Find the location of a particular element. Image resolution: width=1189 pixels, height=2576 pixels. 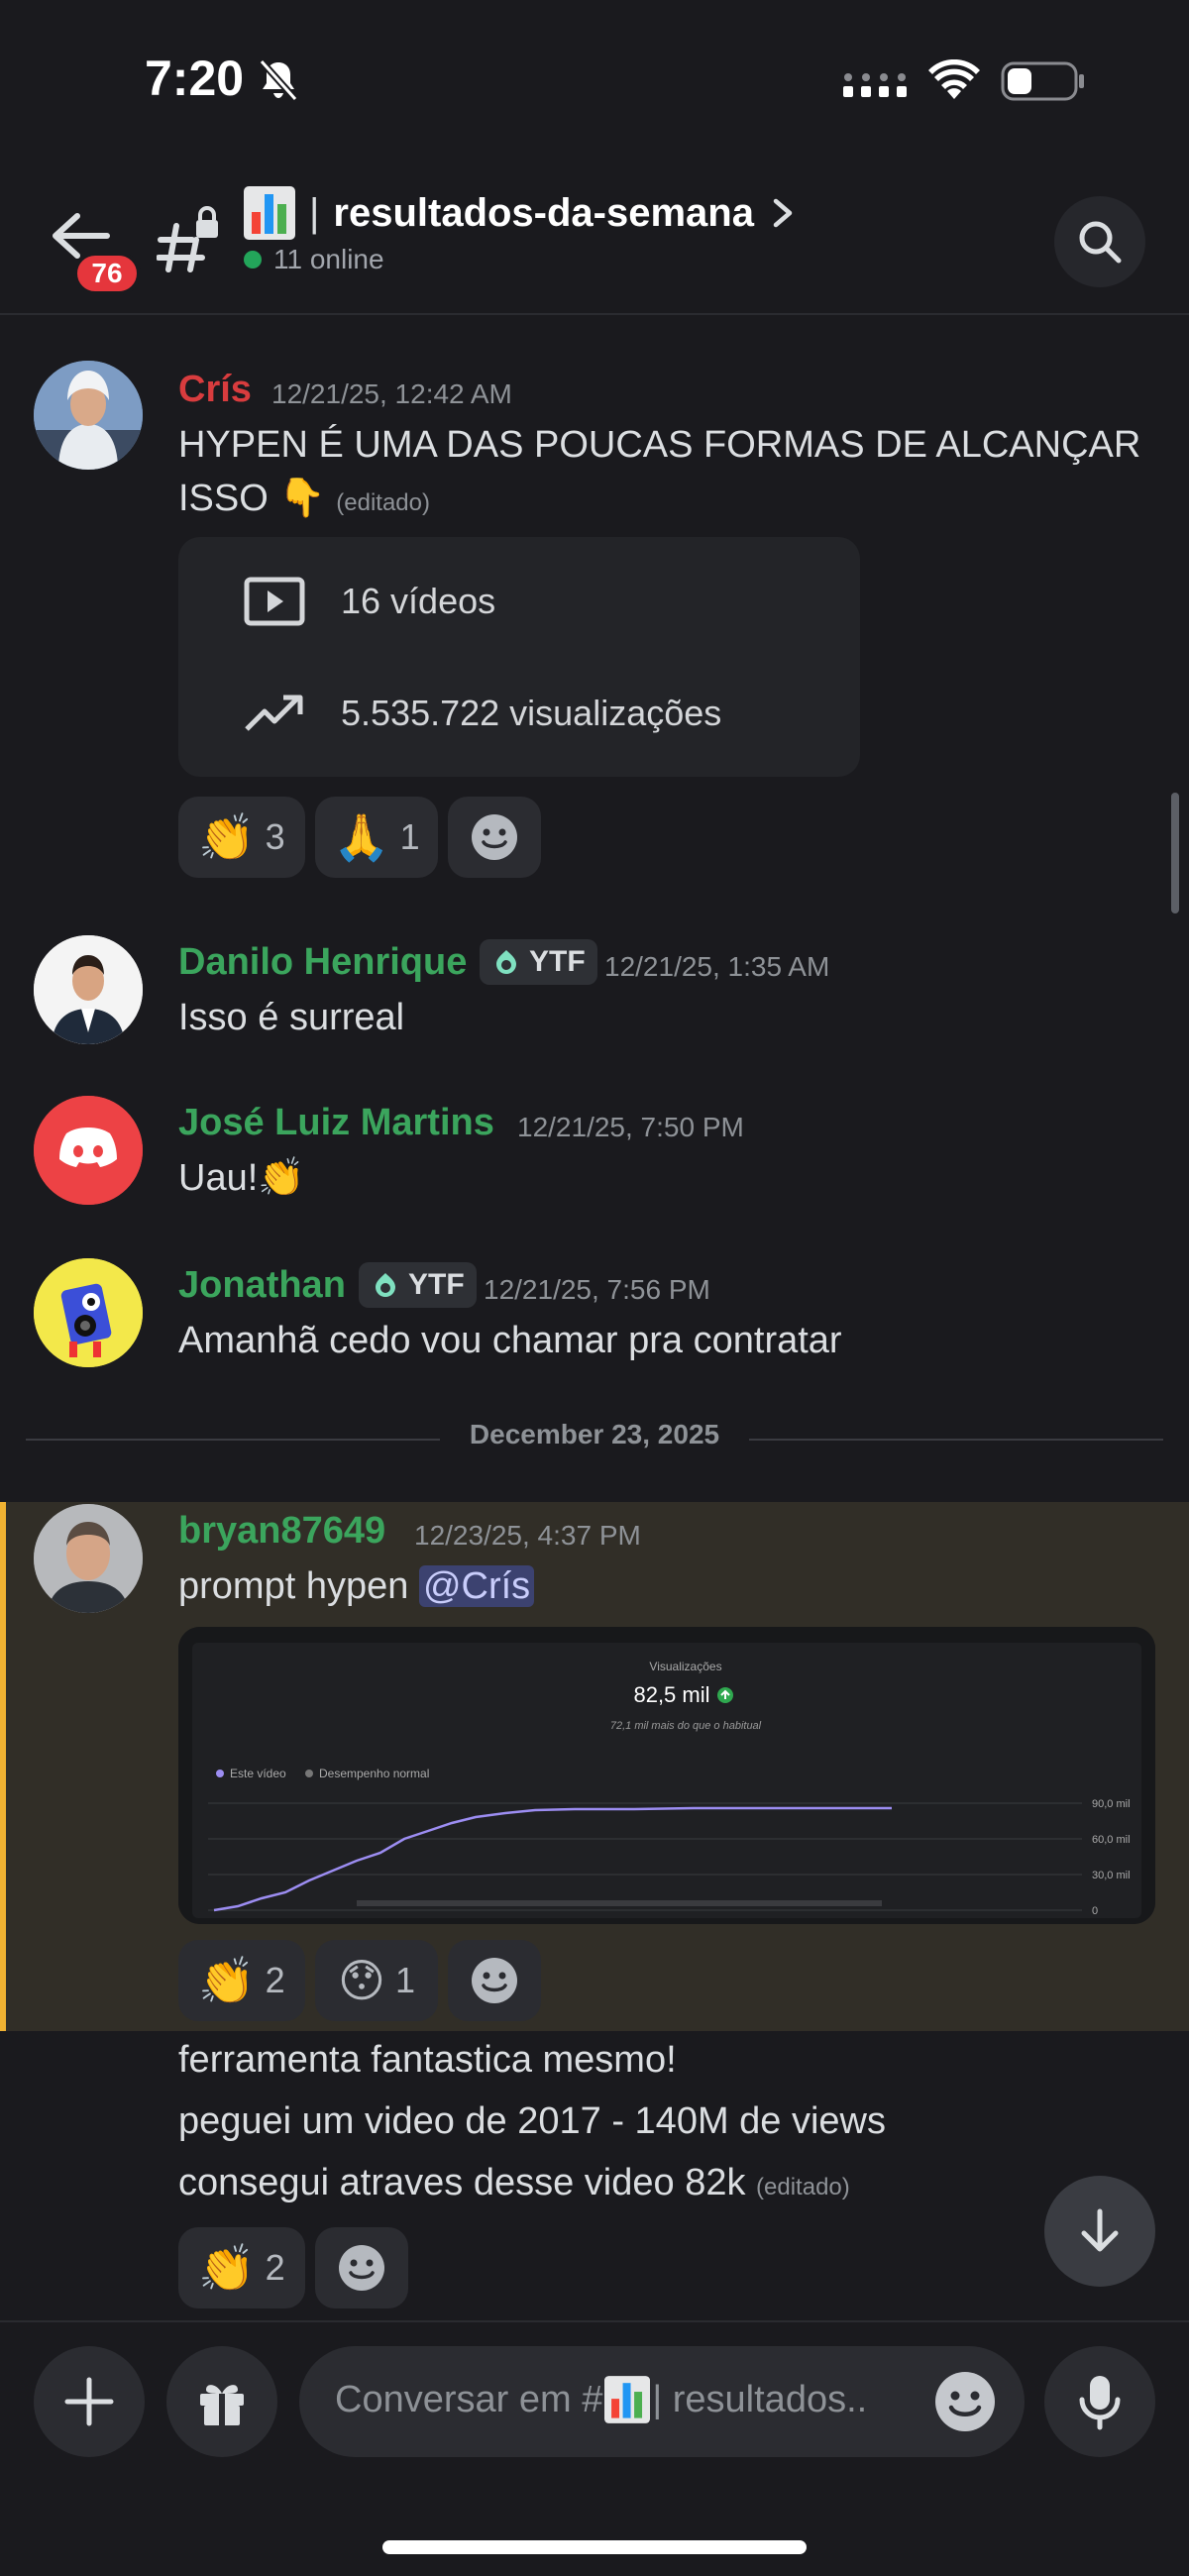

message-body: prompt hypen is located at coordinates (293, 1586).